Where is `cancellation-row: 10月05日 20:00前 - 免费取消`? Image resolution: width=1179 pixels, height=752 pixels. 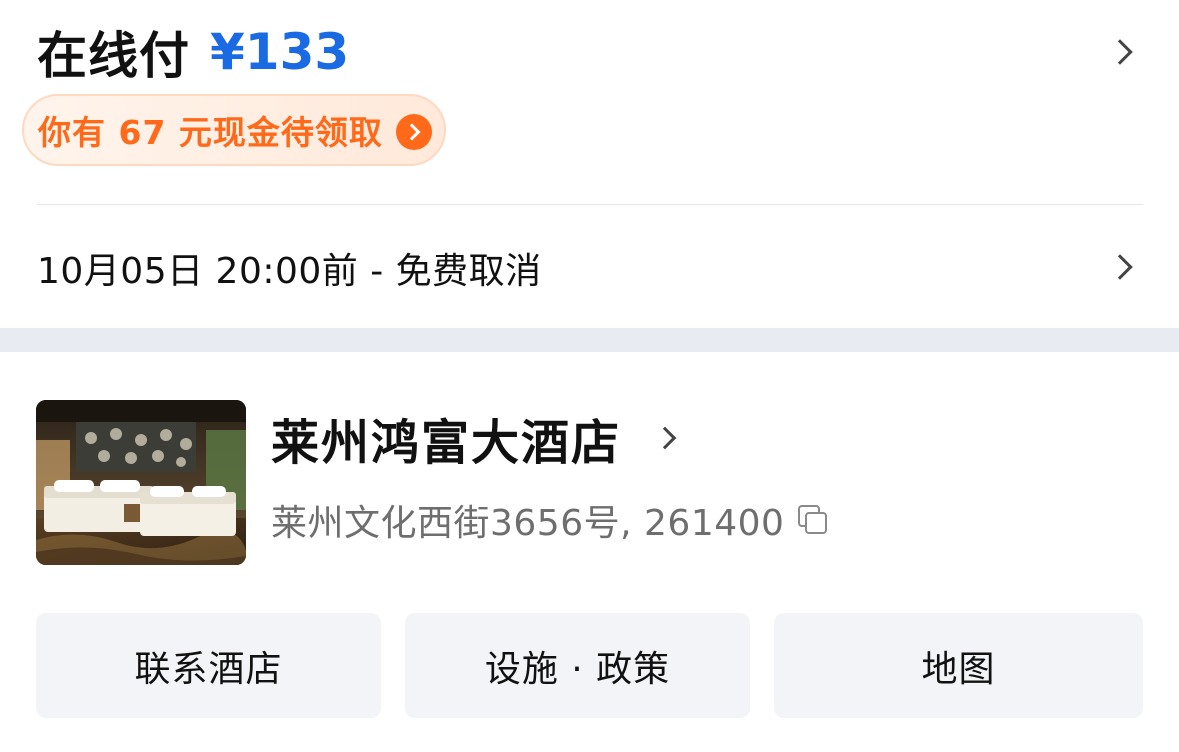
cancellation-row: 10月05日 20:00前 - 免费取消 is located at coordinates (590, 268).